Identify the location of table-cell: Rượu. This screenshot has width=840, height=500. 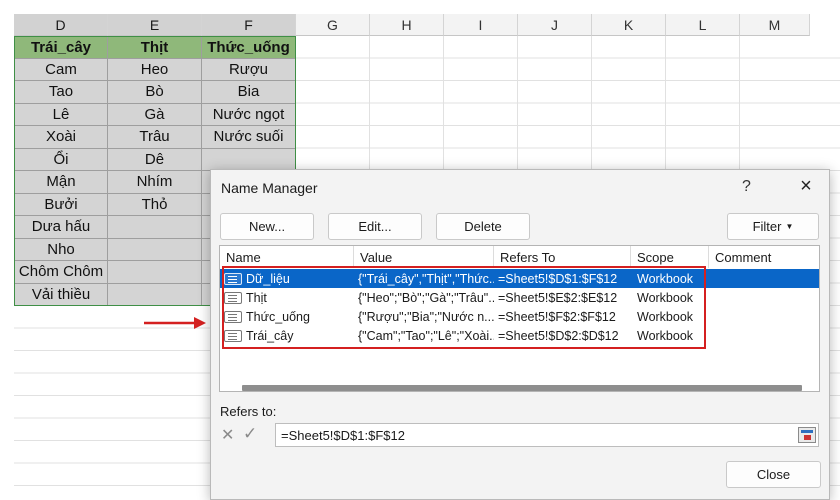
(249, 69).